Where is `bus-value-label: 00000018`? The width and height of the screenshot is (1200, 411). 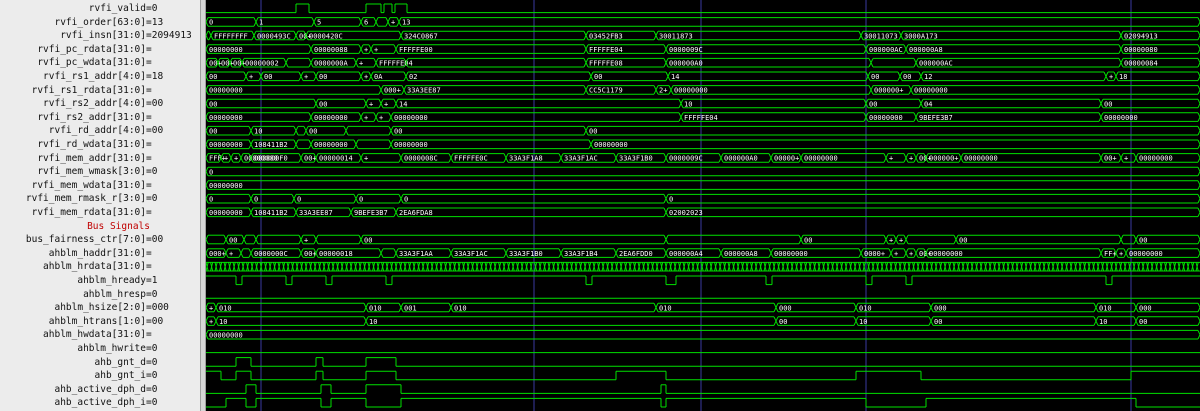
bus-value-label: 00000018 is located at coordinates (336, 254).